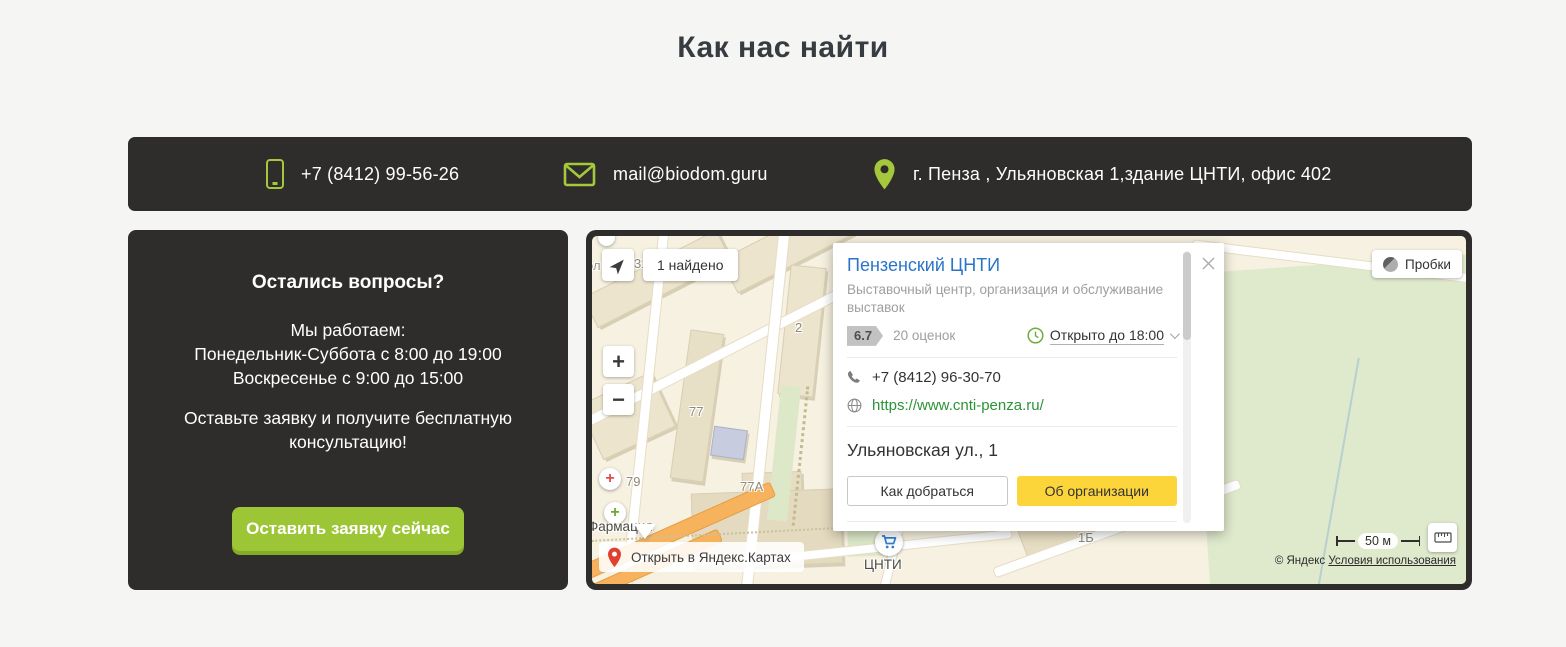  I want to click on cnti-placemark, so click(889, 542).